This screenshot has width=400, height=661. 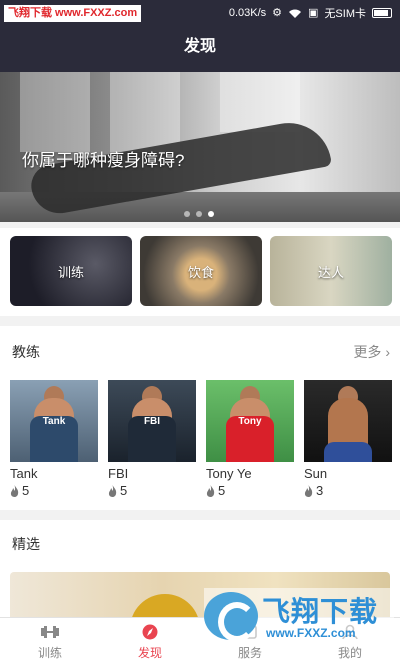 I want to click on coach-name: FBI, so click(x=118, y=473).